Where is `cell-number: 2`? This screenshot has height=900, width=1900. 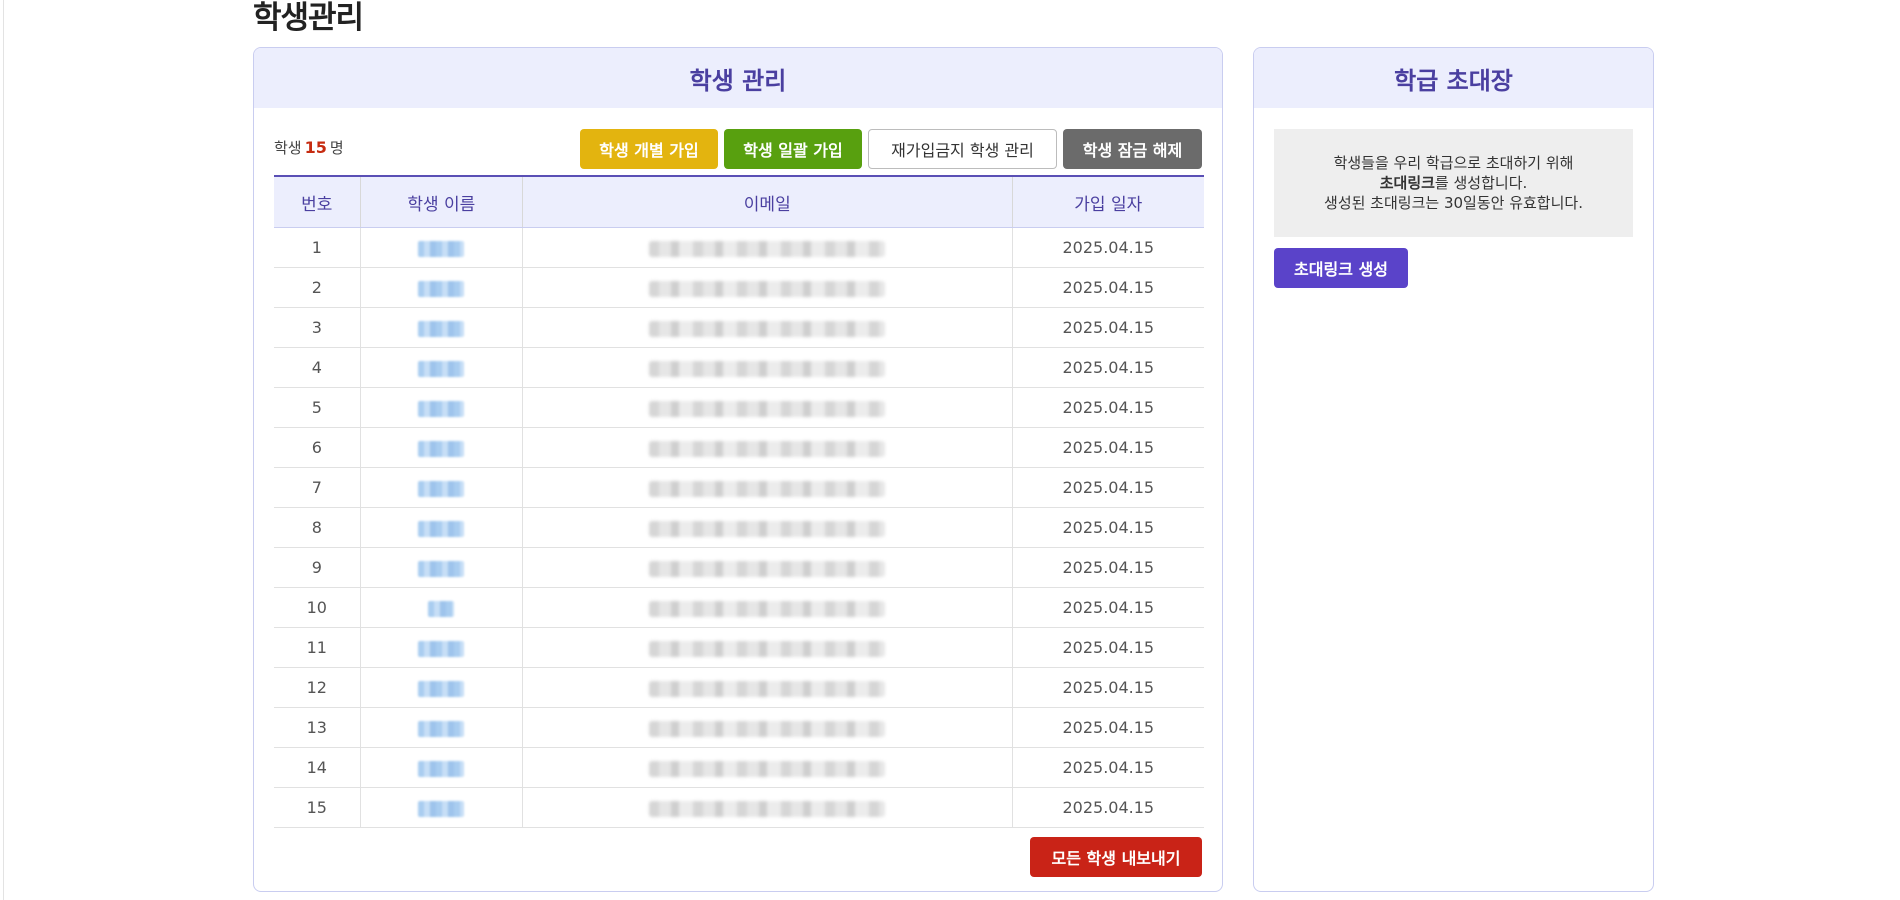
cell-number: 2 is located at coordinates (317, 287).